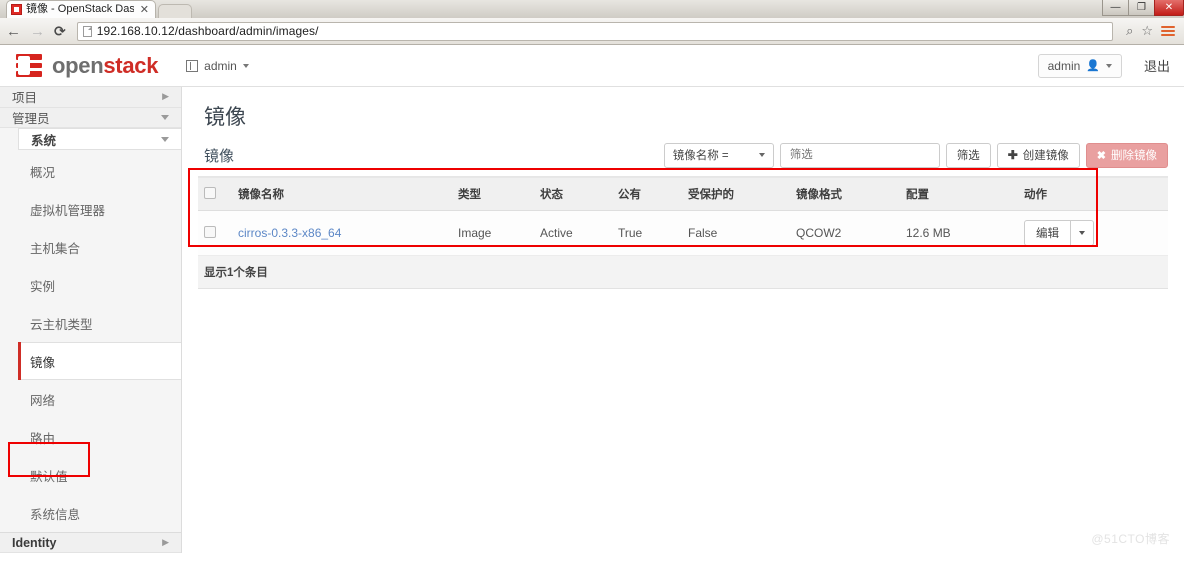 The width and height of the screenshot is (1184, 563). I want to click on sidebar-item-overview: 概况, so click(90, 171).